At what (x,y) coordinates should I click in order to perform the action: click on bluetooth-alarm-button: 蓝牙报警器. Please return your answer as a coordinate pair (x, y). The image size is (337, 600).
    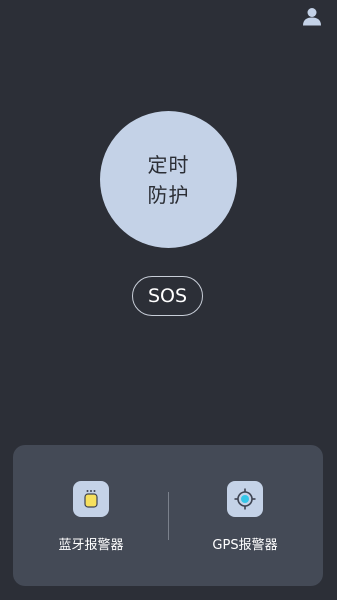
    Looking at the image, I should click on (91, 517).